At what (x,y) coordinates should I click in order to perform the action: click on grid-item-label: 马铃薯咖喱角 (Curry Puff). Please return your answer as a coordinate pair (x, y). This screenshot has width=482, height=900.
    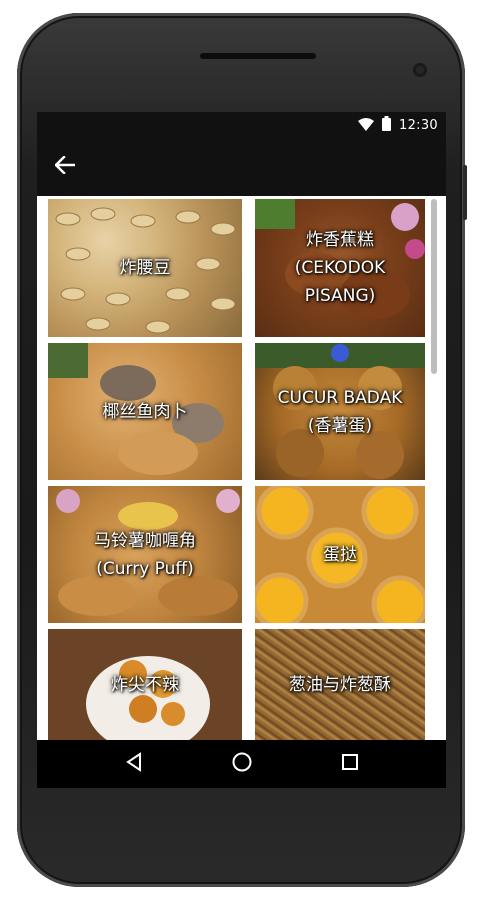
    Looking at the image, I should click on (145, 554).